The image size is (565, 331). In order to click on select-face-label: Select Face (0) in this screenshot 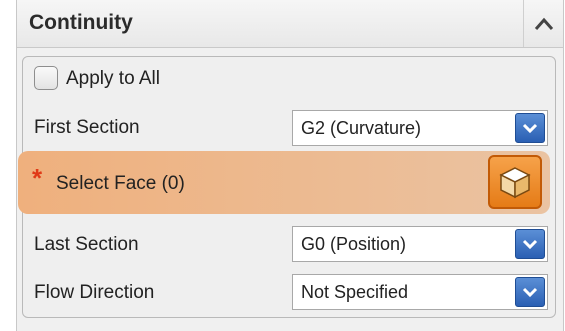, I will do `click(120, 183)`.